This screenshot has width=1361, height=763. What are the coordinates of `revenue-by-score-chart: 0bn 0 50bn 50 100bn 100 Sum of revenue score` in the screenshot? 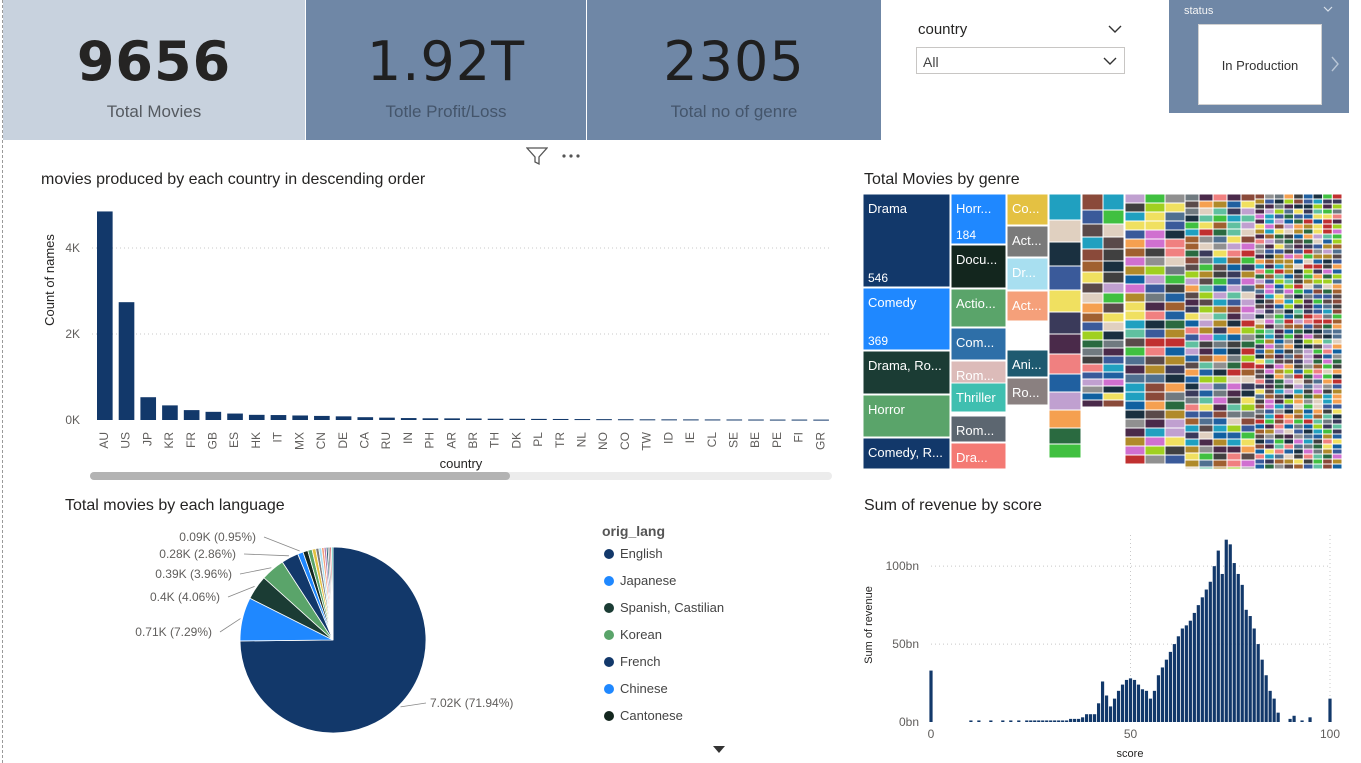 It's located at (1101, 647).